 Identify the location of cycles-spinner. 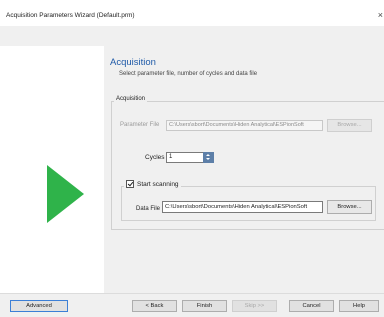
(208, 157).